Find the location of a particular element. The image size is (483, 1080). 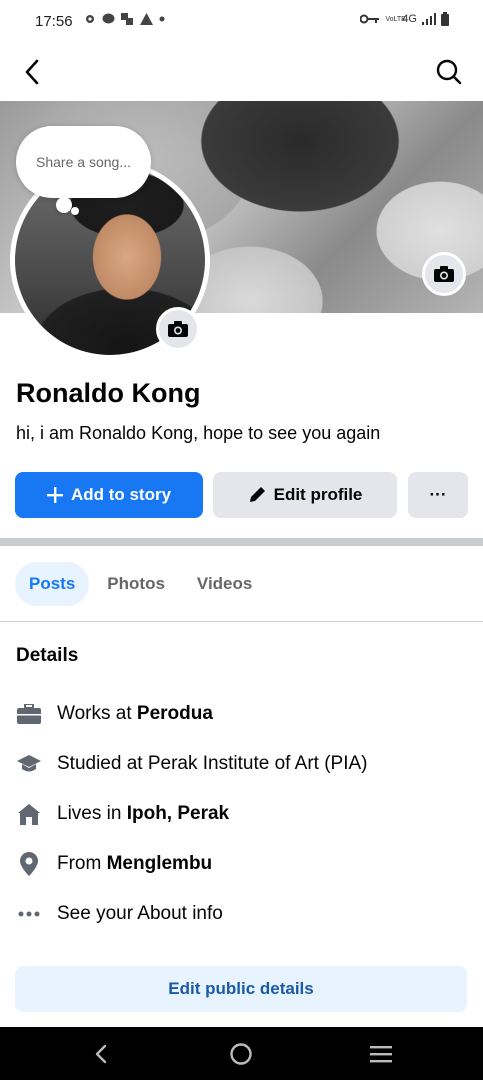

status-bar: 17:56 VoLTE 4G is located at coordinates (241, 22).